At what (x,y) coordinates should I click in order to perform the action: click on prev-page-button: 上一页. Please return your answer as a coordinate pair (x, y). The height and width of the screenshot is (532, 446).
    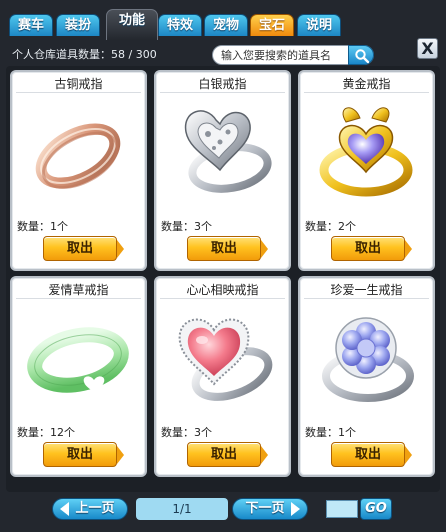
    Looking at the image, I should click on (90, 509).